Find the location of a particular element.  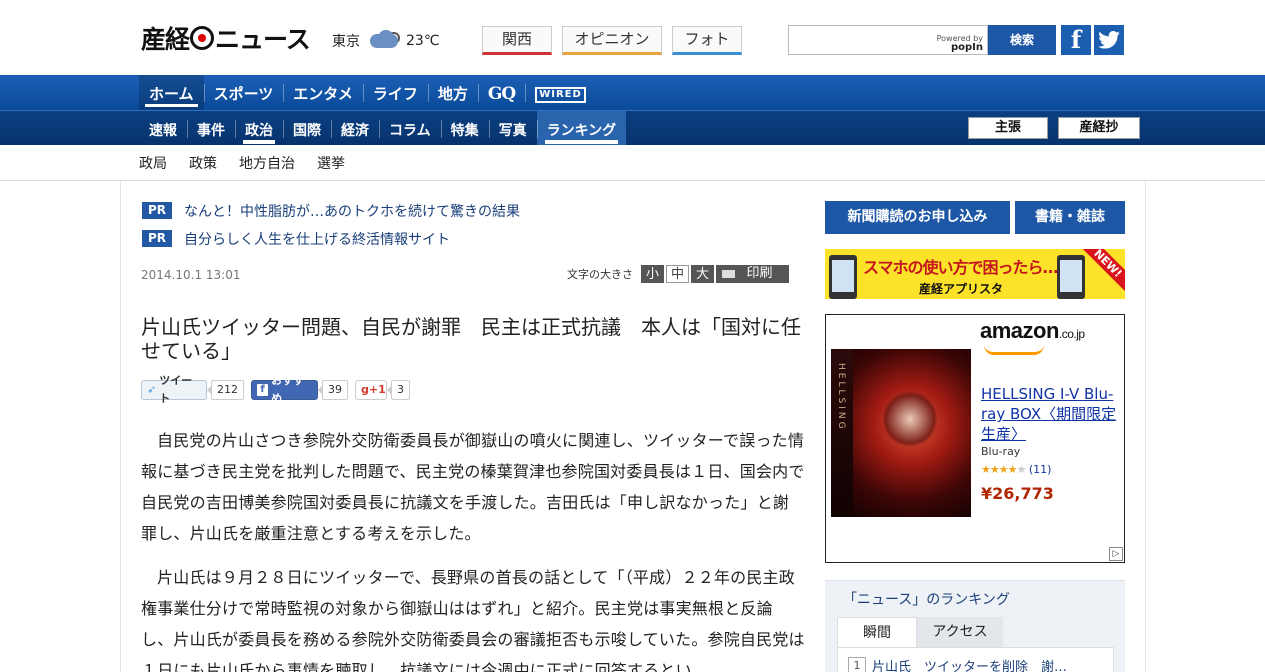

article-date: 2014.10.1 13:01 is located at coordinates (191, 275).